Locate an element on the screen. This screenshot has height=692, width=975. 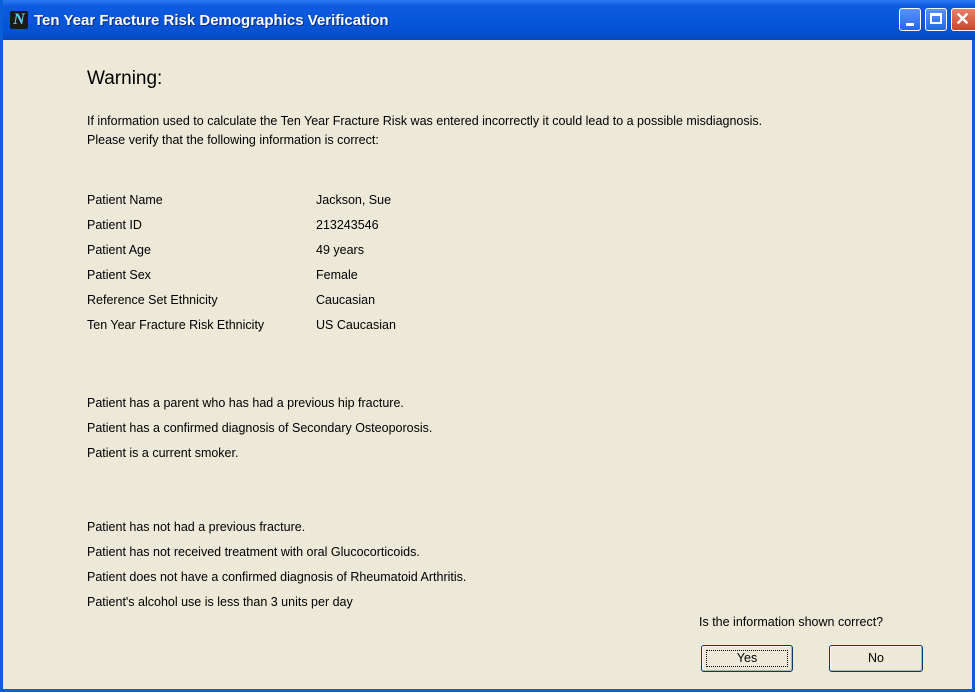
detail-label: Patient Name is located at coordinates (125, 200).